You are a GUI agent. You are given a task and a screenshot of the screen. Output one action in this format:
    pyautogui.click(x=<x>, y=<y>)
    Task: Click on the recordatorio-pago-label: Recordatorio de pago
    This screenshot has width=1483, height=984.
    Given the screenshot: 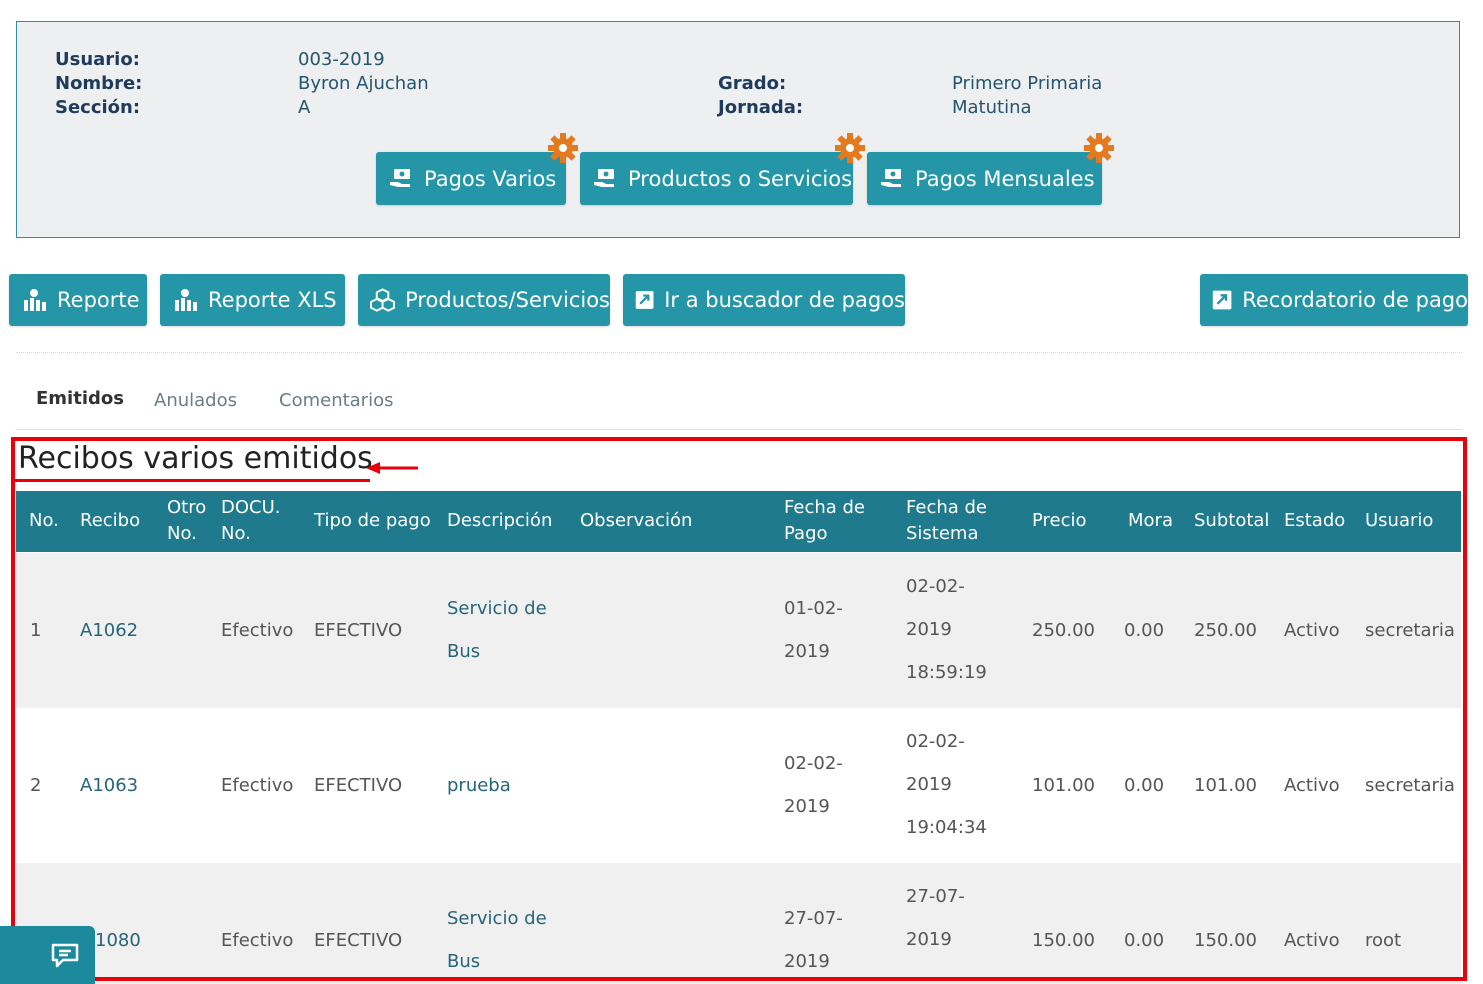 What is the action you would take?
    pyautogui.click(x=1355, y=300)
    